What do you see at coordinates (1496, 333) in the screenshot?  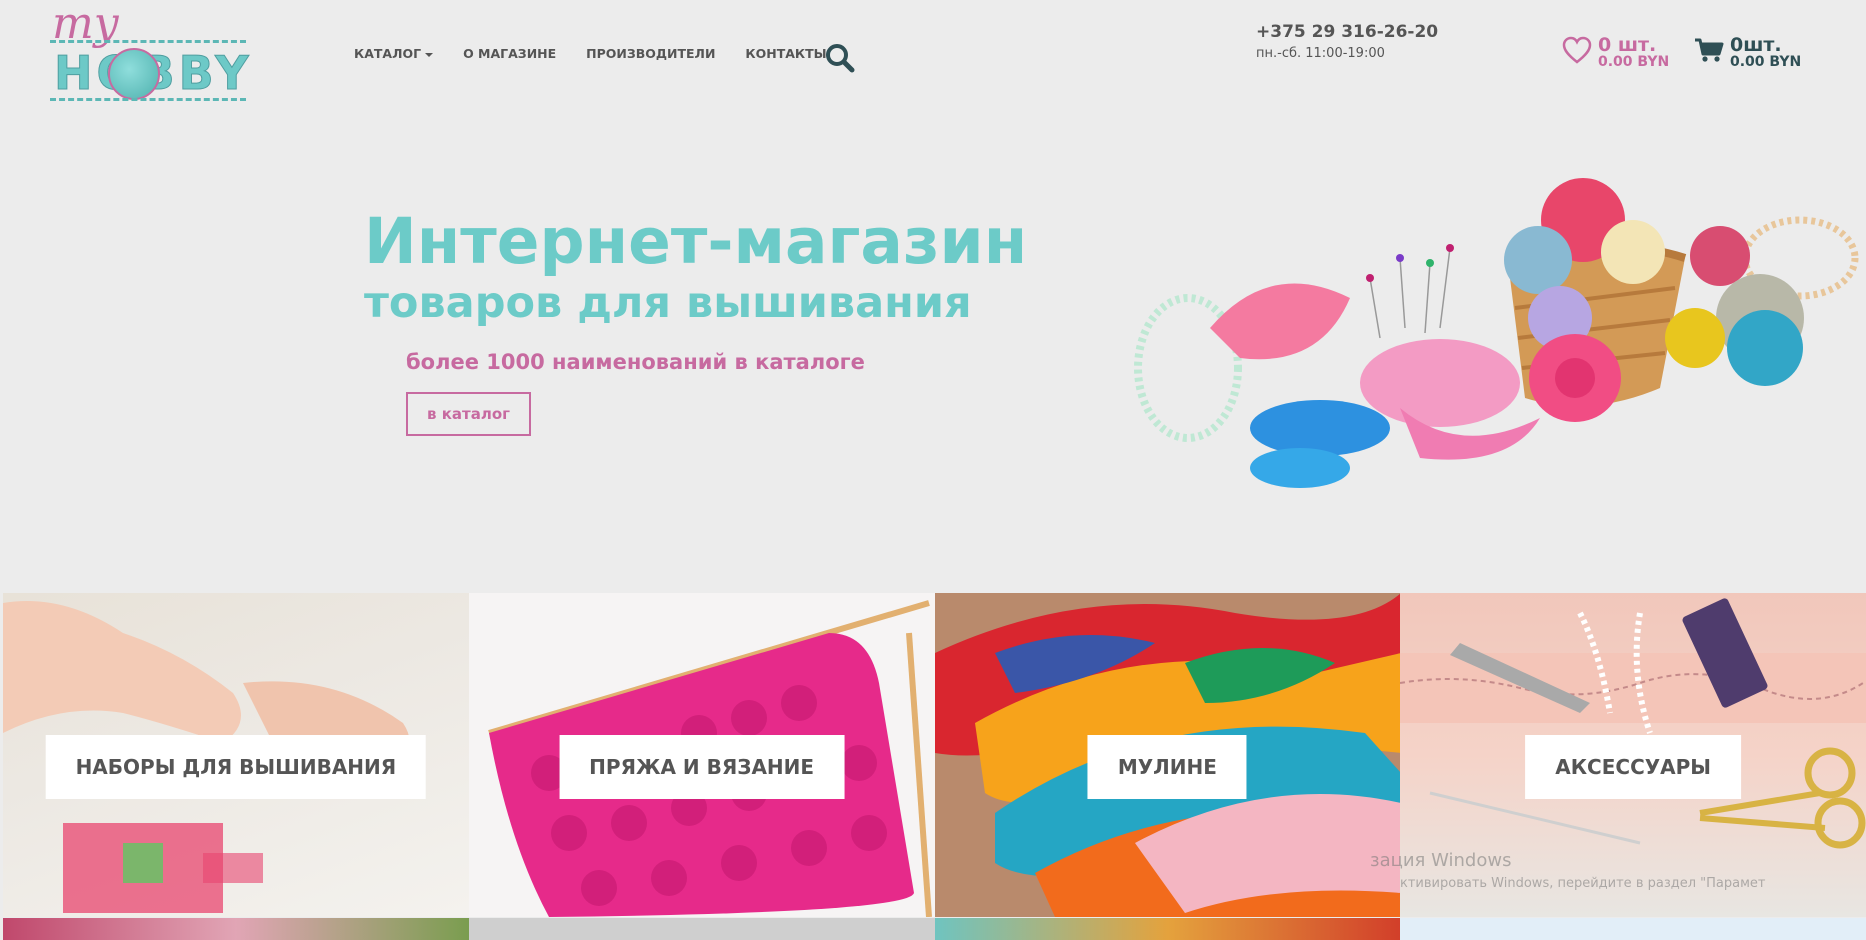 I see `hero-crafts-image` at bounding box center [1496, 333].